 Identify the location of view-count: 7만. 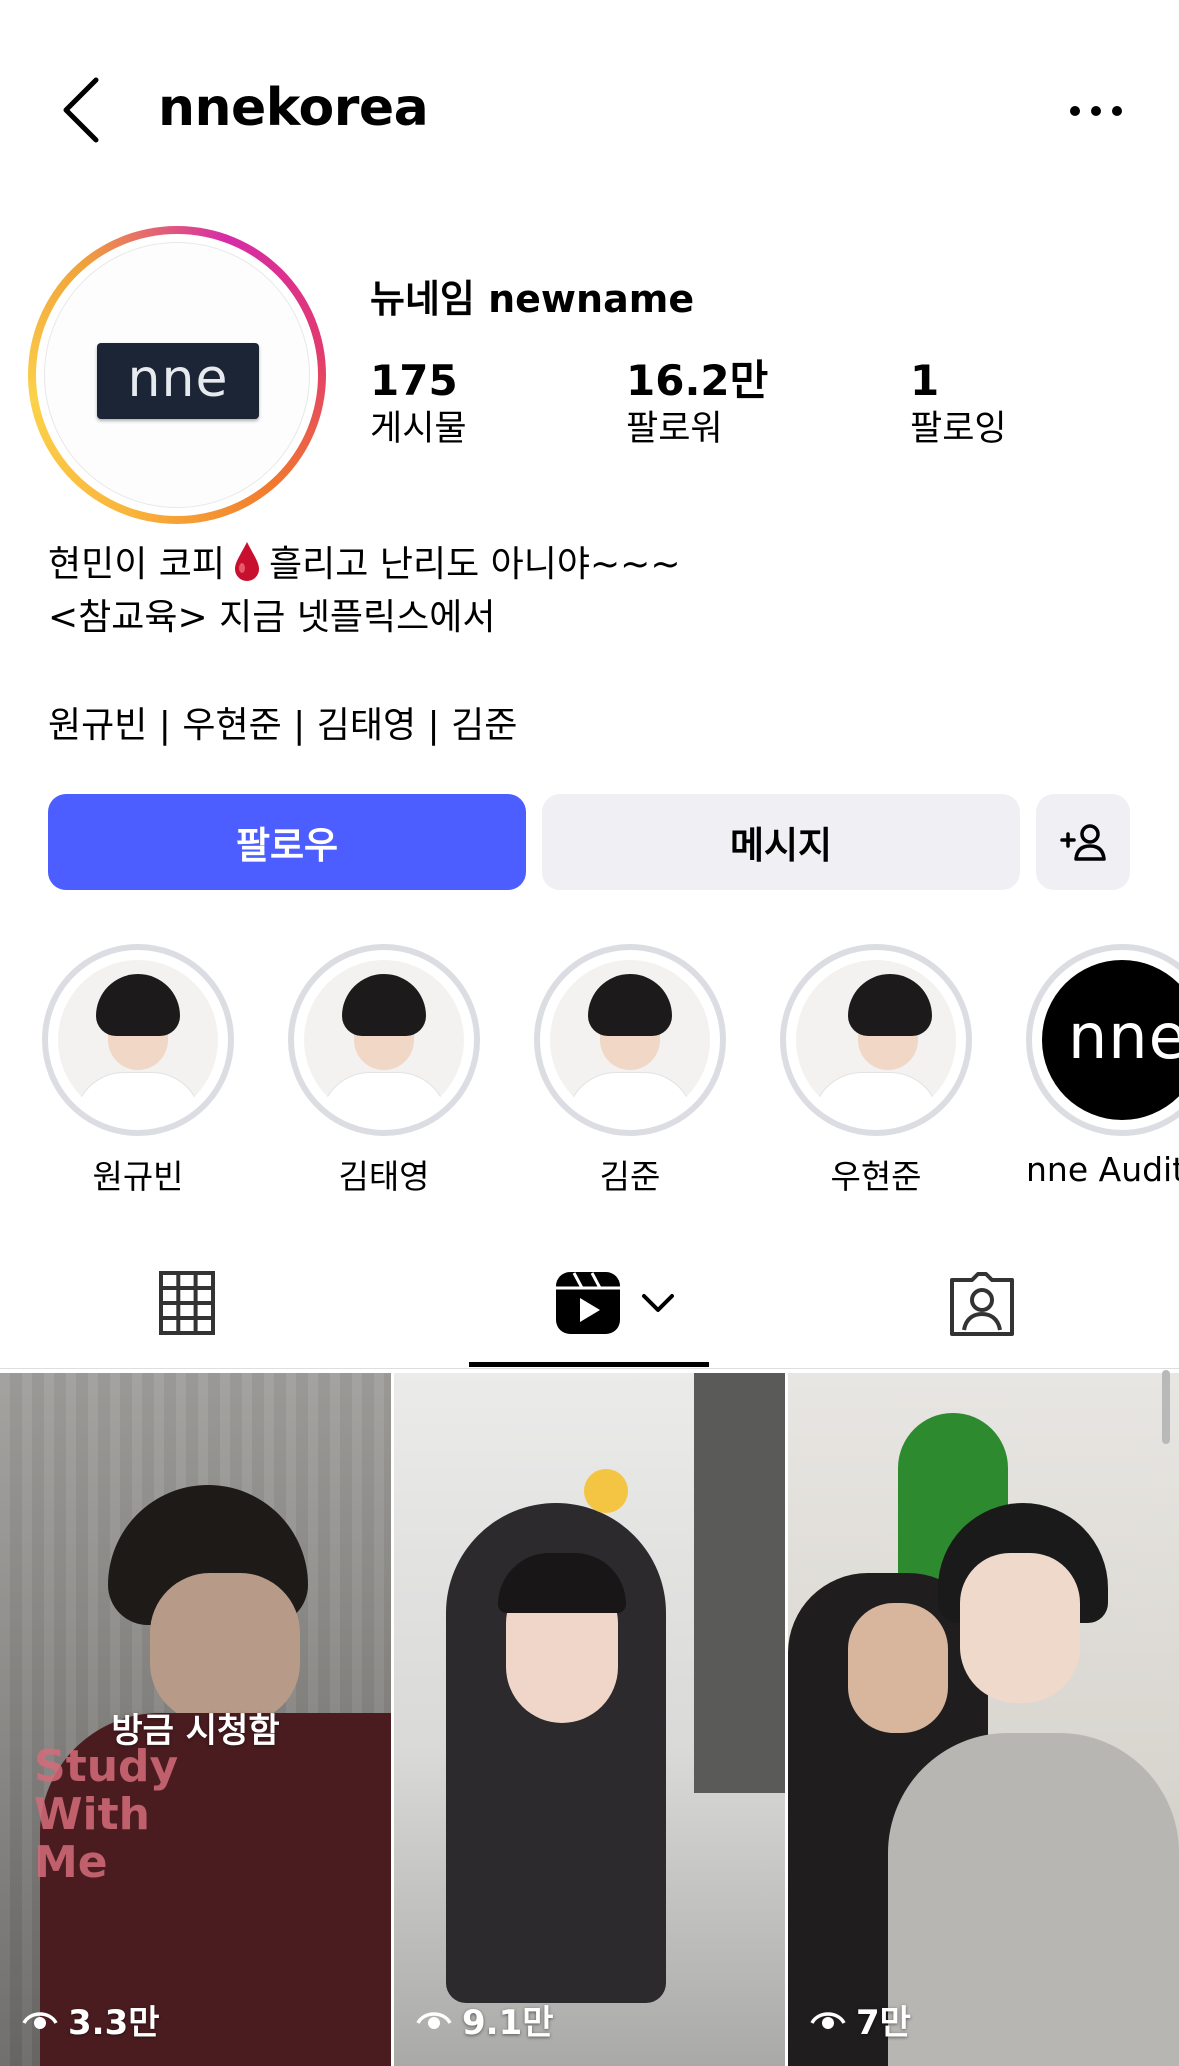
(860, 2019).